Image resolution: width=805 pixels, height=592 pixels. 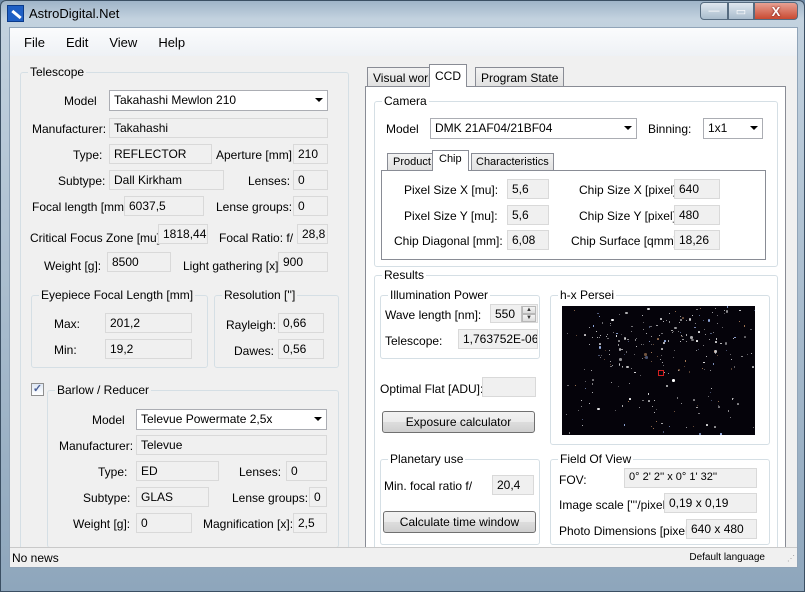 What do you see at coordinates (512, 162) in the screenshot?
I see `subtab-characteristics: Characteristics` at bounding box center [512, 162].